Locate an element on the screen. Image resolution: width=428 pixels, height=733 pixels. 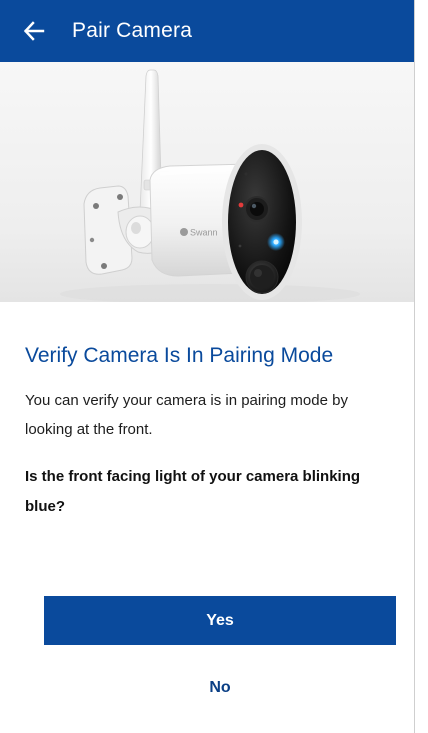
back-button is located at coordinates (34, 31).